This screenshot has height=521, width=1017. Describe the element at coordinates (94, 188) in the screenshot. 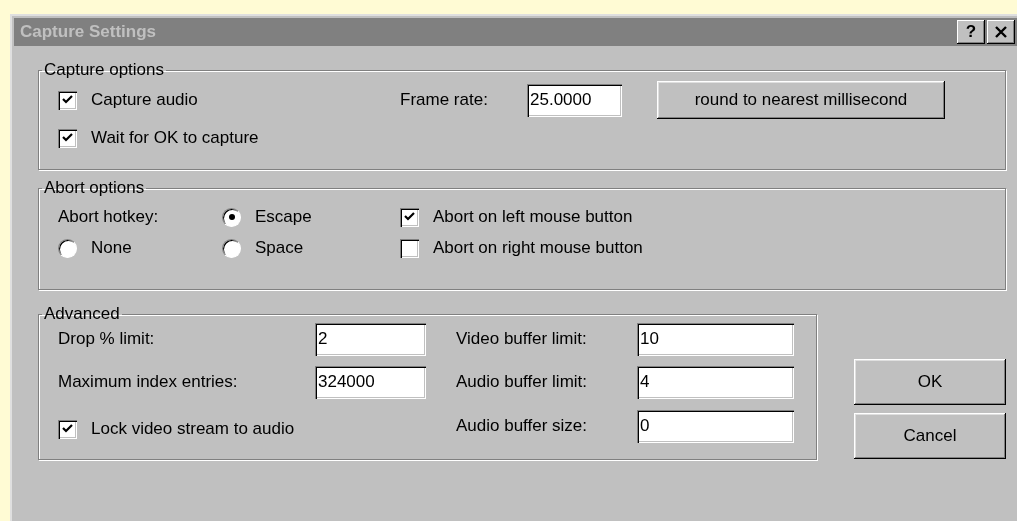

I see `group-title: Abort options` at that location.